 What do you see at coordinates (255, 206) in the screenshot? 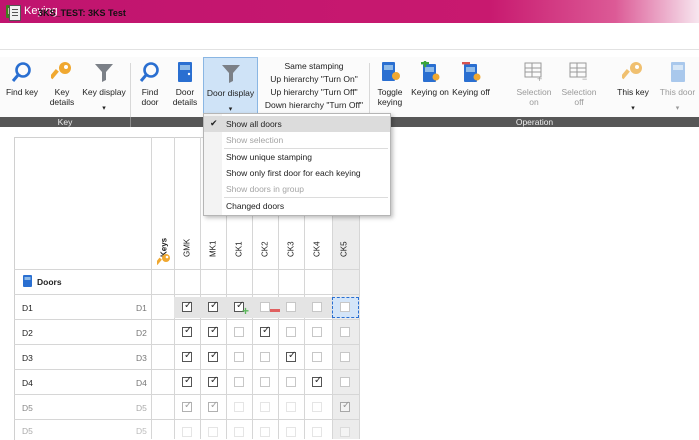
I see `menu-item-label: Changed doors` at bounding box center [255, 206].